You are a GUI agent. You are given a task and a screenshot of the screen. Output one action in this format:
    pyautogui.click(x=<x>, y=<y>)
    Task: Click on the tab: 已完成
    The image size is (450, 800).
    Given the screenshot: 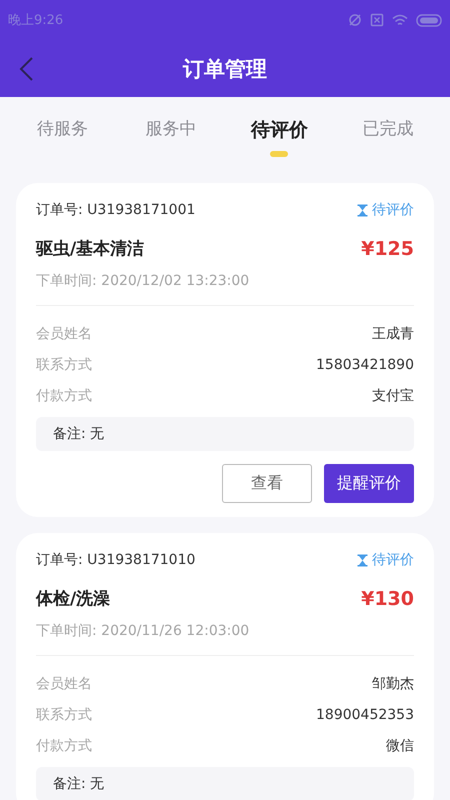 What is the action you would take?
    pyautogui.click(x=388, y=128)
    